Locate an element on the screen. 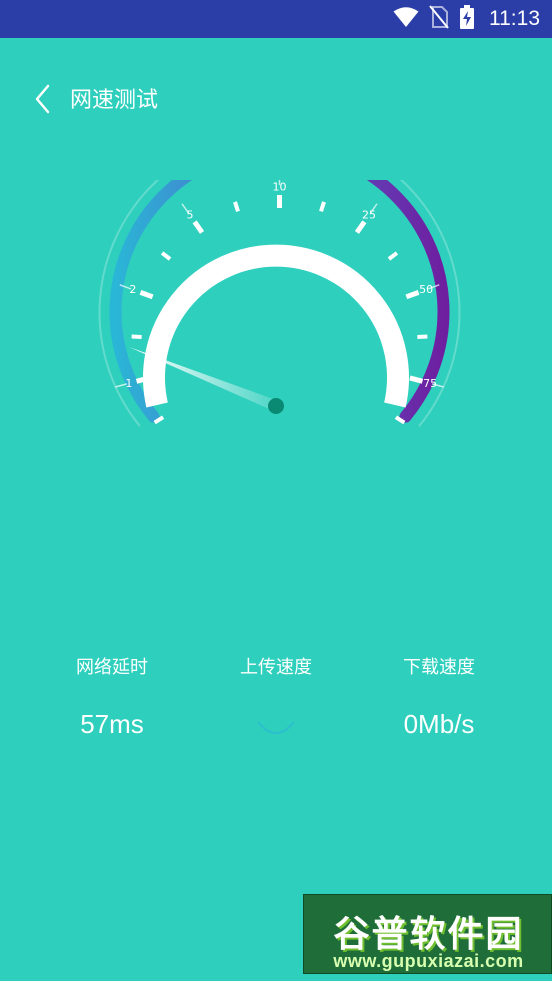 This screenshot has height=981, width=552. battery-charging-icon is located at coordinates (467, 19).